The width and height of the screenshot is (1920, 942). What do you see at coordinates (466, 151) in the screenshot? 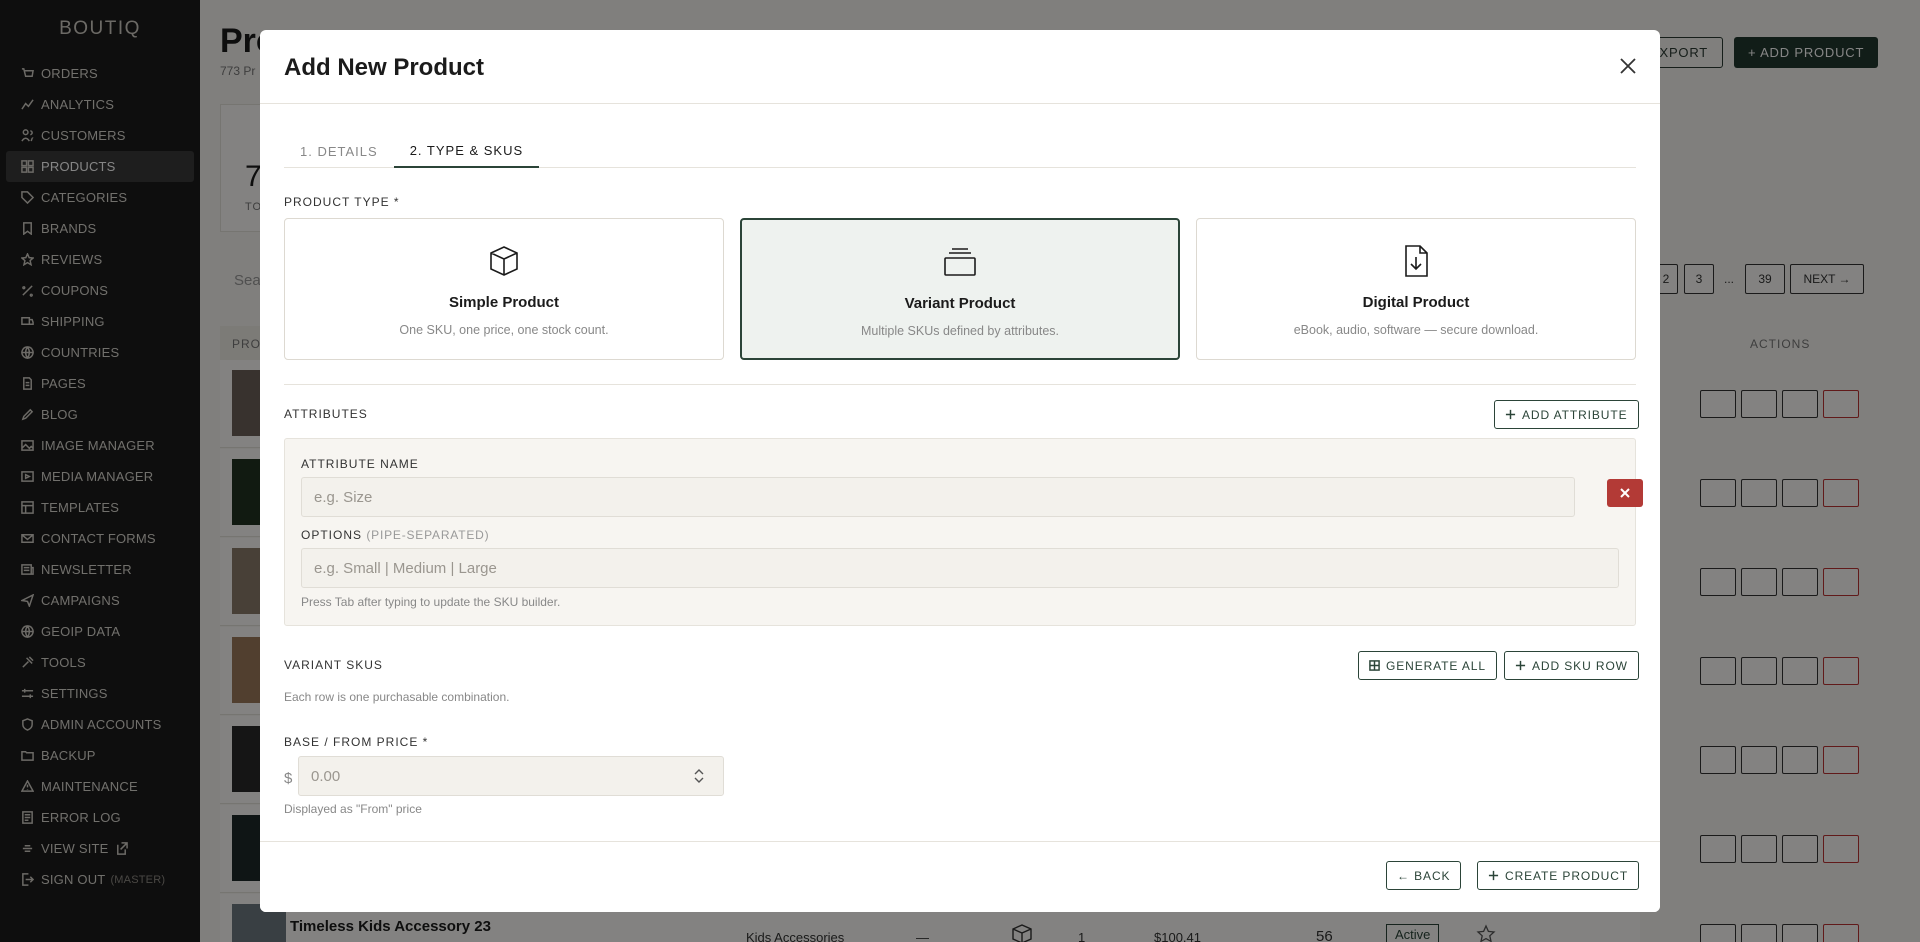
I see `tab-type-skus: 2. TYPE & SKUS` at bounding box center [466, 151].